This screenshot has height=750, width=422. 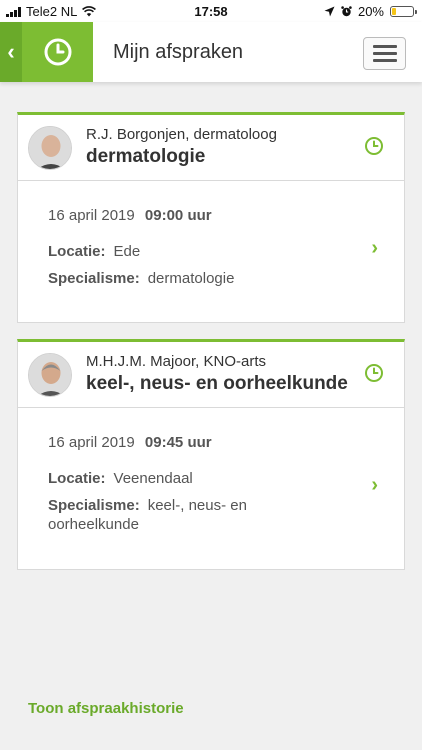 What do you see at coordinates (211, 11) in the screenshot?
I see `status-bar: Tele2 NL 17:58 20%` at bounding box center [211, 11].